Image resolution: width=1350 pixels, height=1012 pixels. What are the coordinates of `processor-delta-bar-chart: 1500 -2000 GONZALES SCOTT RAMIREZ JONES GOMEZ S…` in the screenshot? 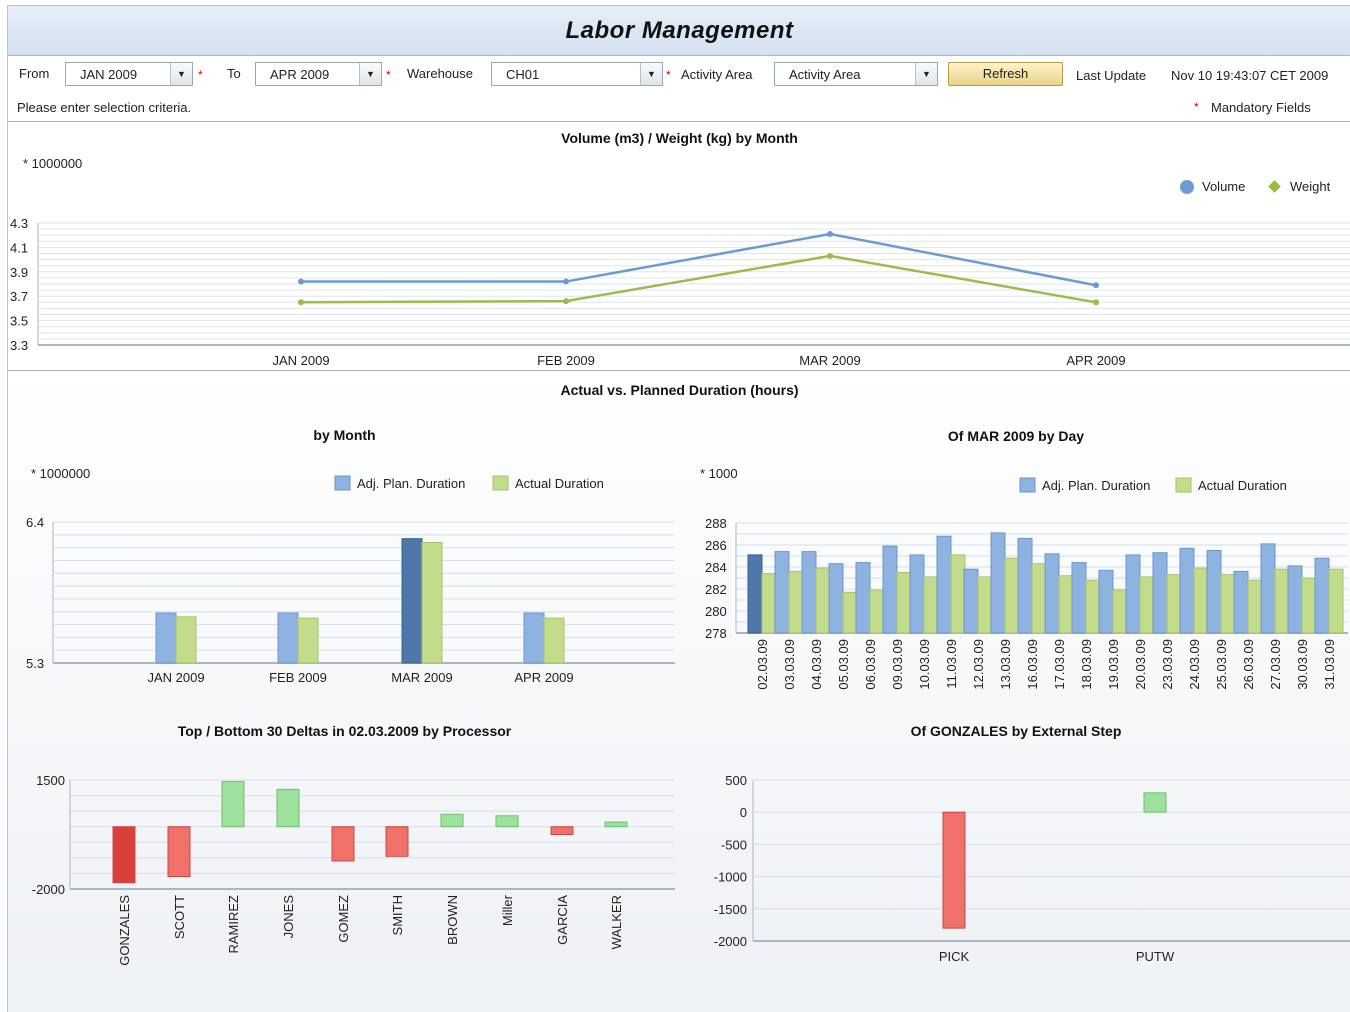 It's located at (353, 869).